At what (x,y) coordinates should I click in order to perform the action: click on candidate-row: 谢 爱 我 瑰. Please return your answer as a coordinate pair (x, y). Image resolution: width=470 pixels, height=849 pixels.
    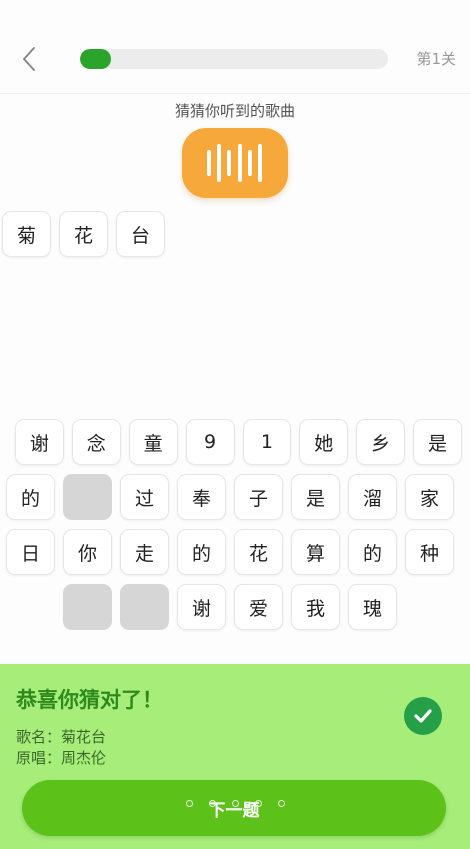
    Looking at the image, I should click on (234, 607).